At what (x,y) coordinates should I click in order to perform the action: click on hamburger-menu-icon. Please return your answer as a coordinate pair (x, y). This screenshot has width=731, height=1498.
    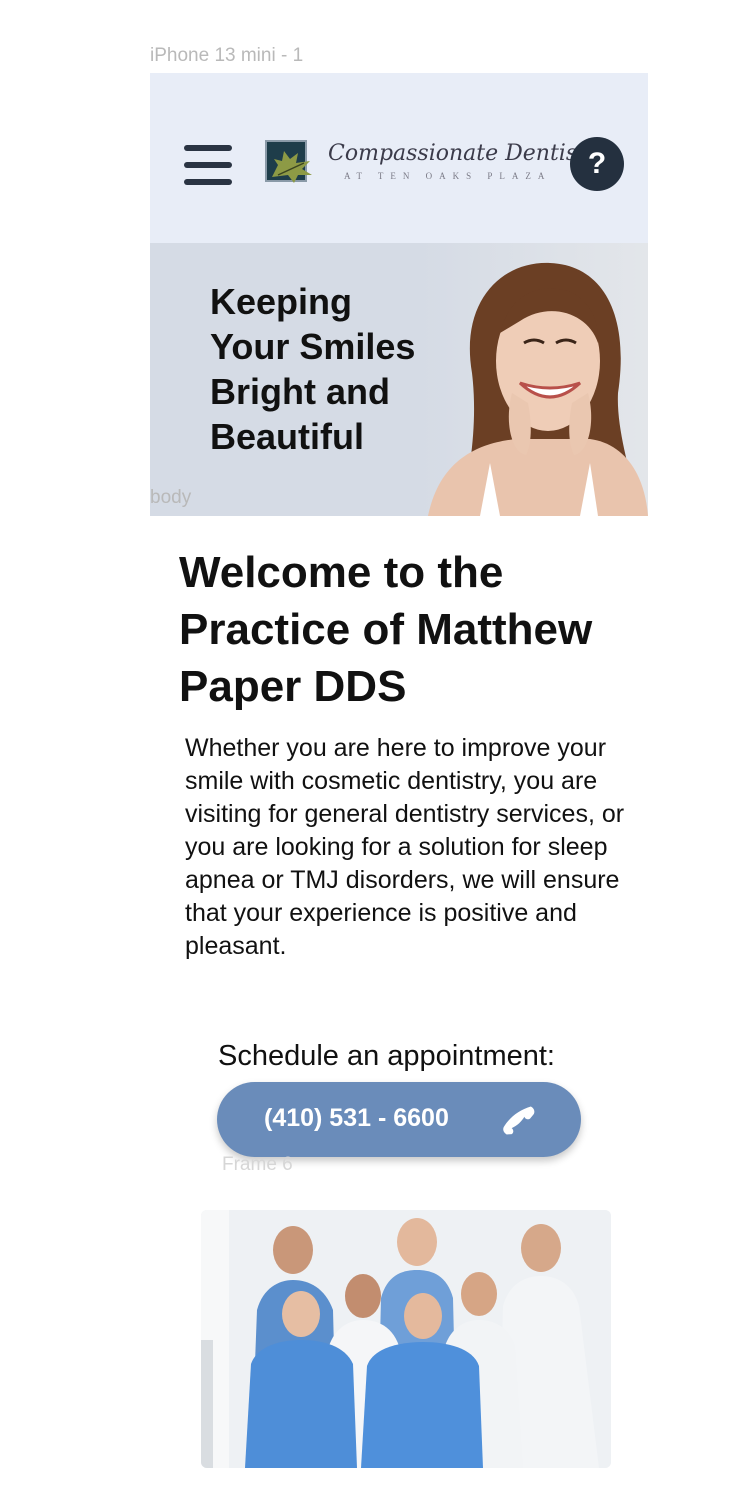
    Looking at the image, I should click on (208, 166).